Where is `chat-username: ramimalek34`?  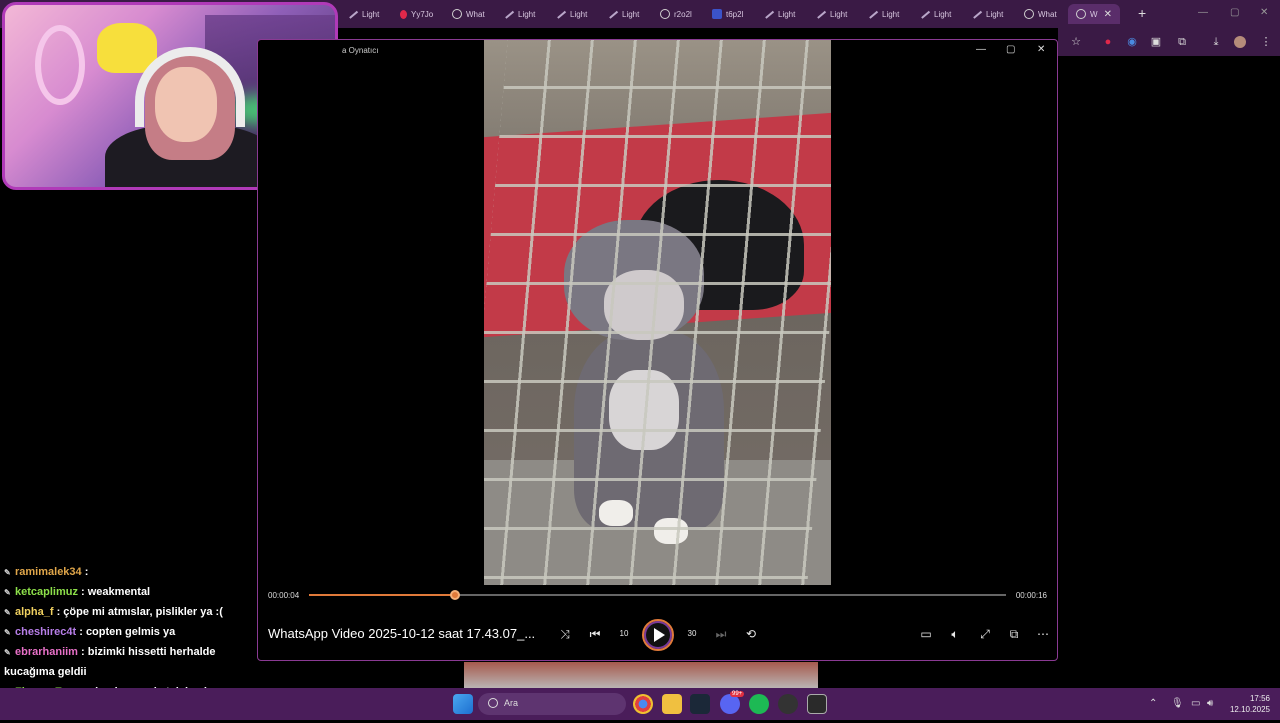
chat-username: ramimalek34 is located at coordinates (48, 572).